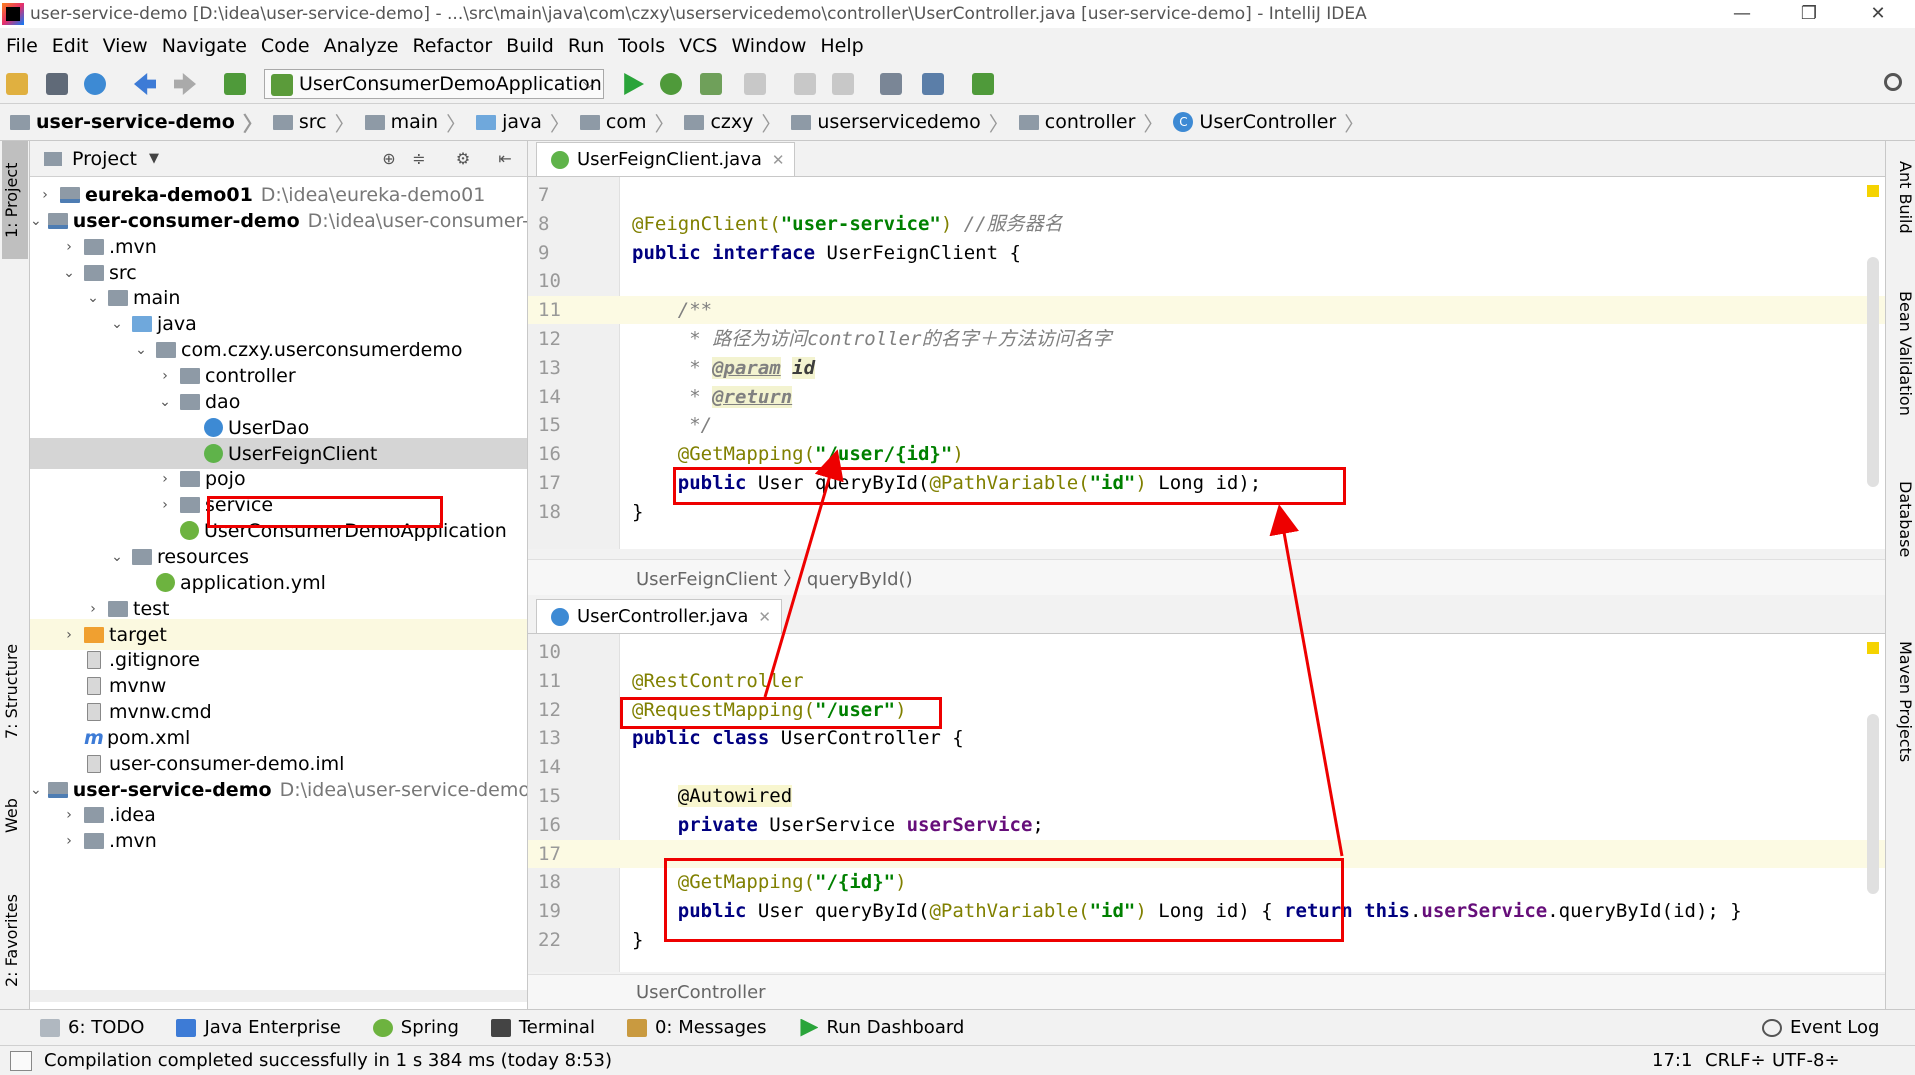 The width and height of the screenshot is (1915, 1075). I want to click on code-line: 8 @FeignClient("user-service") //服务器名, so click(1206, 224).